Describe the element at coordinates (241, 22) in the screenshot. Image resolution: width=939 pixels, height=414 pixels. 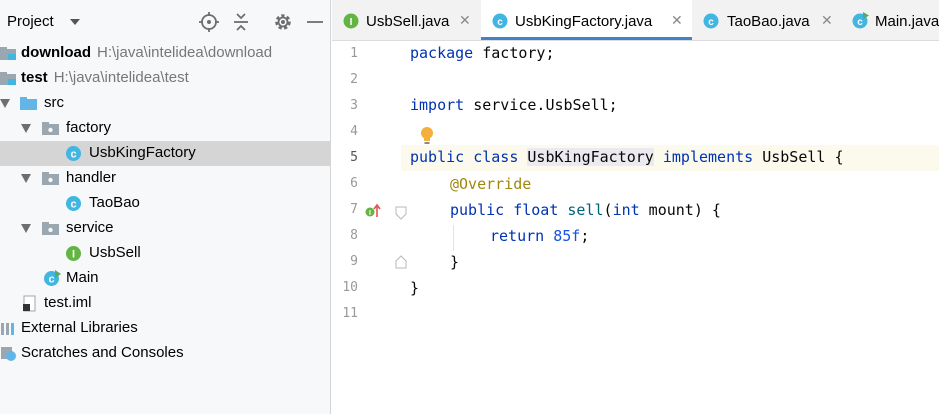
I see `collapse-all-icon` at that location.